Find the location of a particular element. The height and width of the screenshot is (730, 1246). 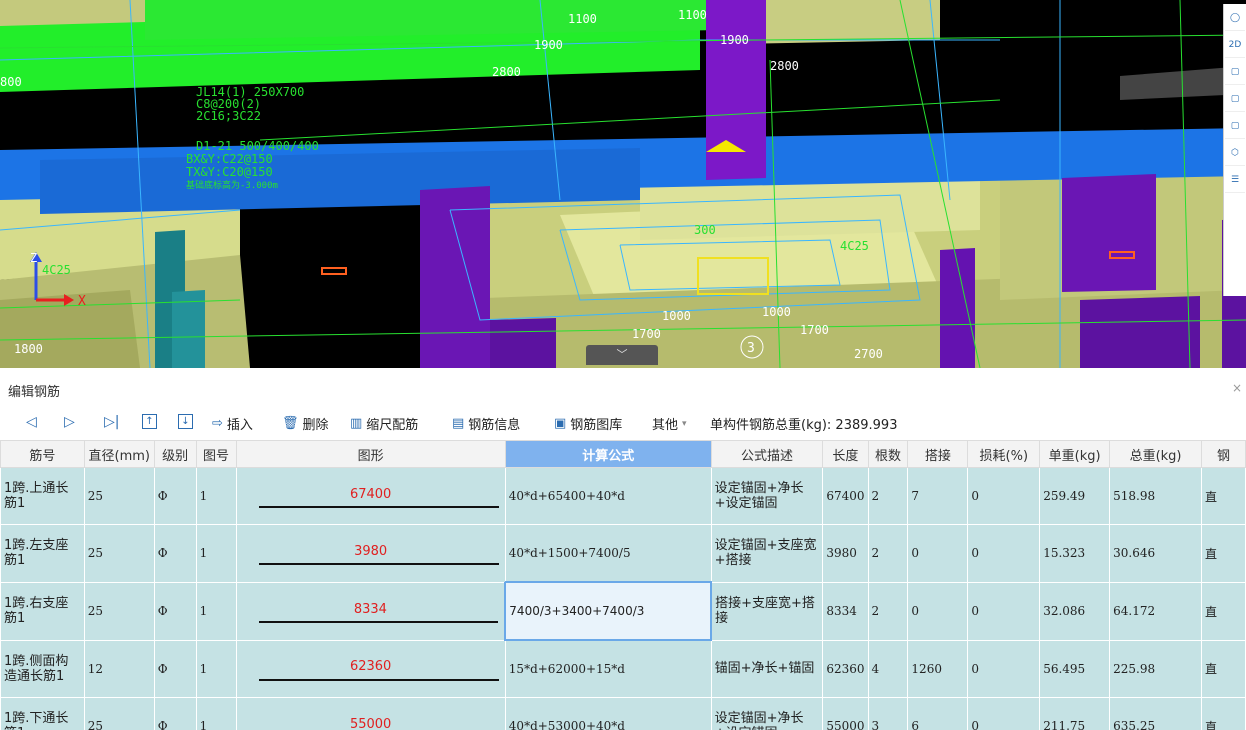

col-header-active: 计算公式 is located at coordinates (608, 454).